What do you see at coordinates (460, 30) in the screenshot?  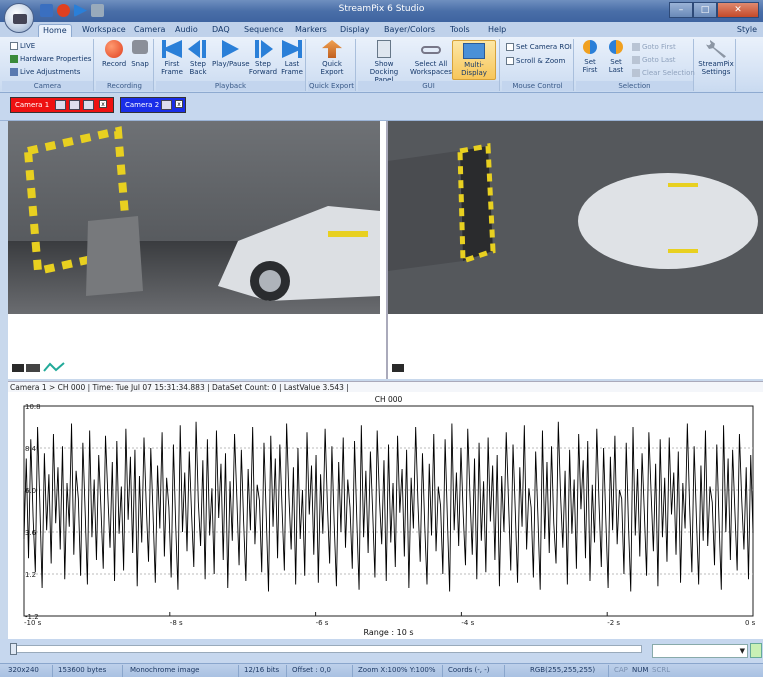 I see `tab-tools: Tools` at bounding box center [460, 30].